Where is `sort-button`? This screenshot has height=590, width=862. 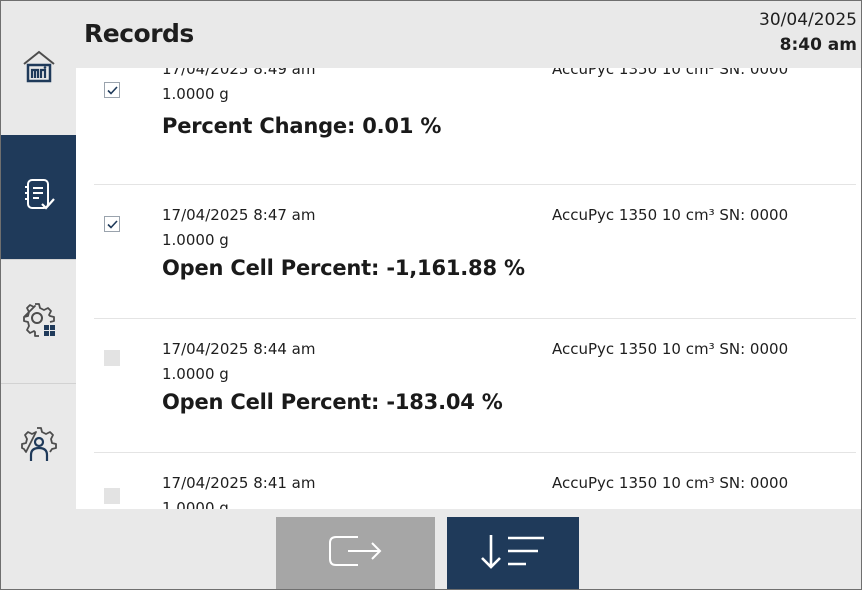
sort-button is located at coordinates (513, 553).